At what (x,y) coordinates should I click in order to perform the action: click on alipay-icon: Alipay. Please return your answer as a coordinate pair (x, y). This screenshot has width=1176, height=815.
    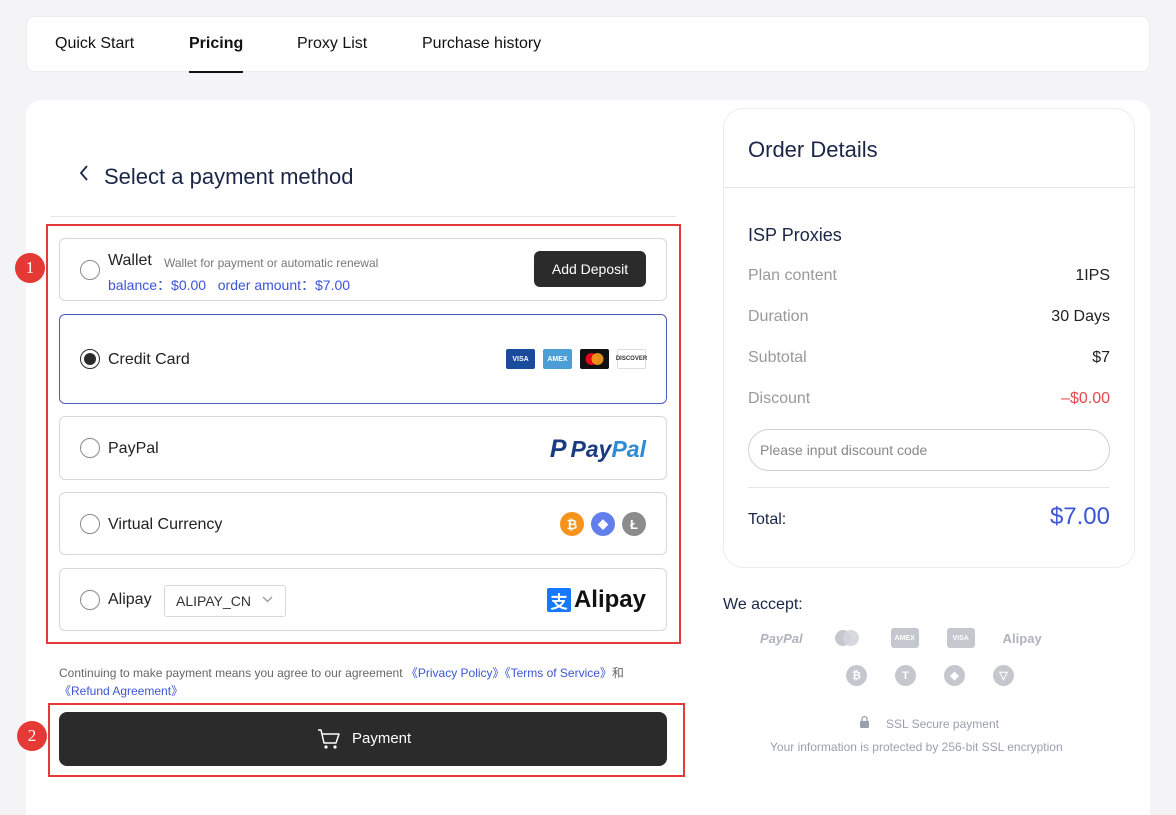
    Looking at the image, I should click on (1022, 638).